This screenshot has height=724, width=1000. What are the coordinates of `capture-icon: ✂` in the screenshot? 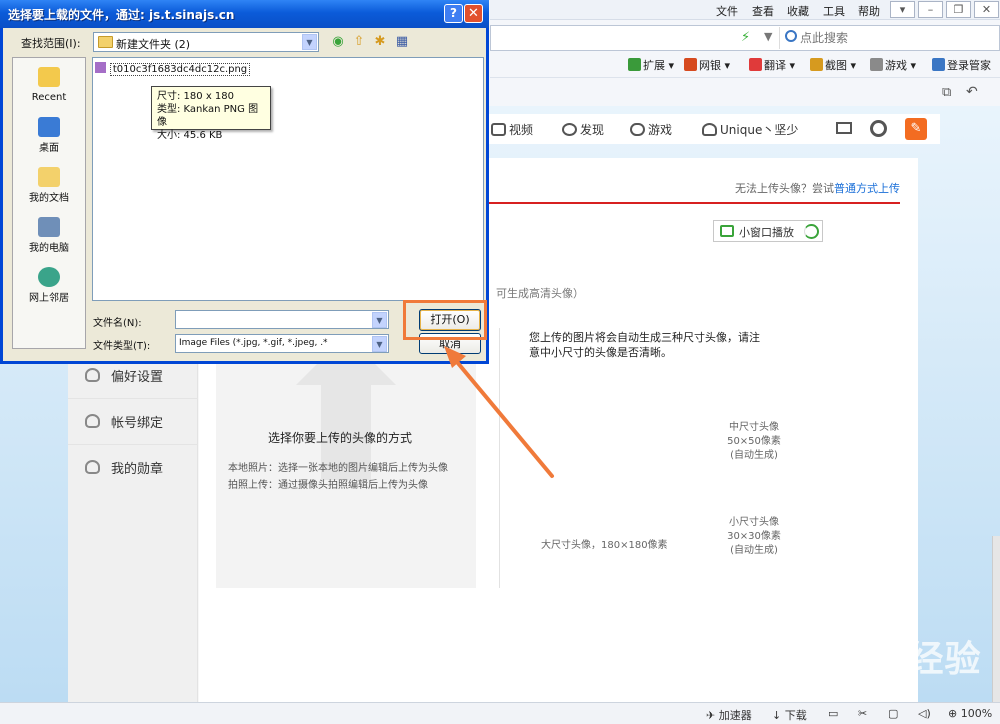 It's located at (862, 713).